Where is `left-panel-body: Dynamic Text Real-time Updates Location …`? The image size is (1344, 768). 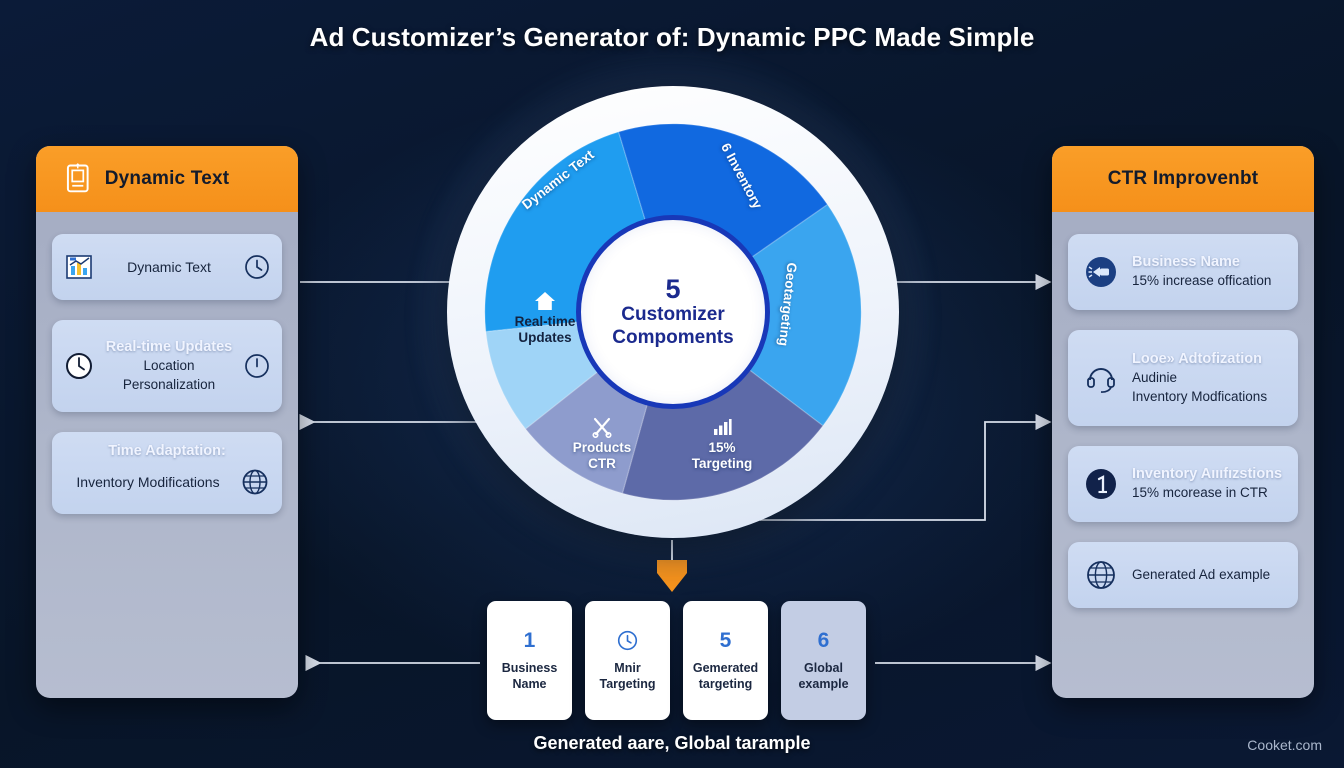 left-panel-body: Dynamic Text Real-time Updates Location … is located at coordinates (167, 363).